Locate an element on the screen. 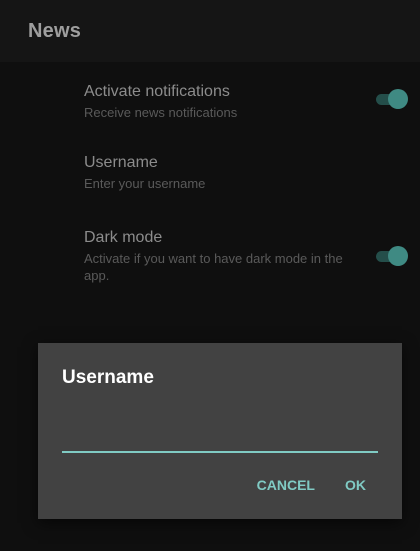 The width and height of the screenshot is (420, 551). app-bar: News is located at coordinates (210, 31).